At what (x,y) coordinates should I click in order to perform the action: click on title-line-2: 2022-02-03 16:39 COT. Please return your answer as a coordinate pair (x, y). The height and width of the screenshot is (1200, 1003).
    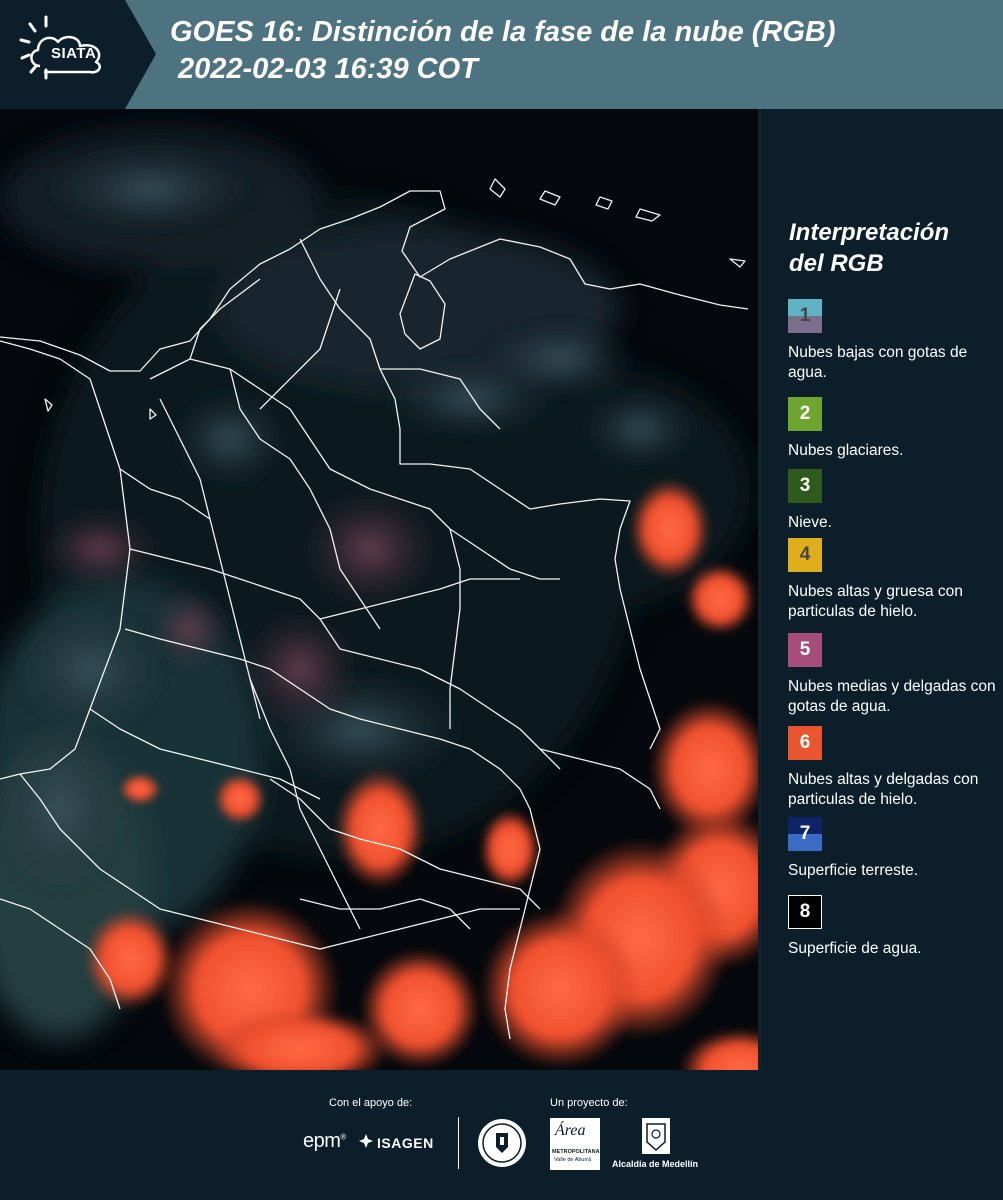
    Looking at the image, I should click on (328, 69).